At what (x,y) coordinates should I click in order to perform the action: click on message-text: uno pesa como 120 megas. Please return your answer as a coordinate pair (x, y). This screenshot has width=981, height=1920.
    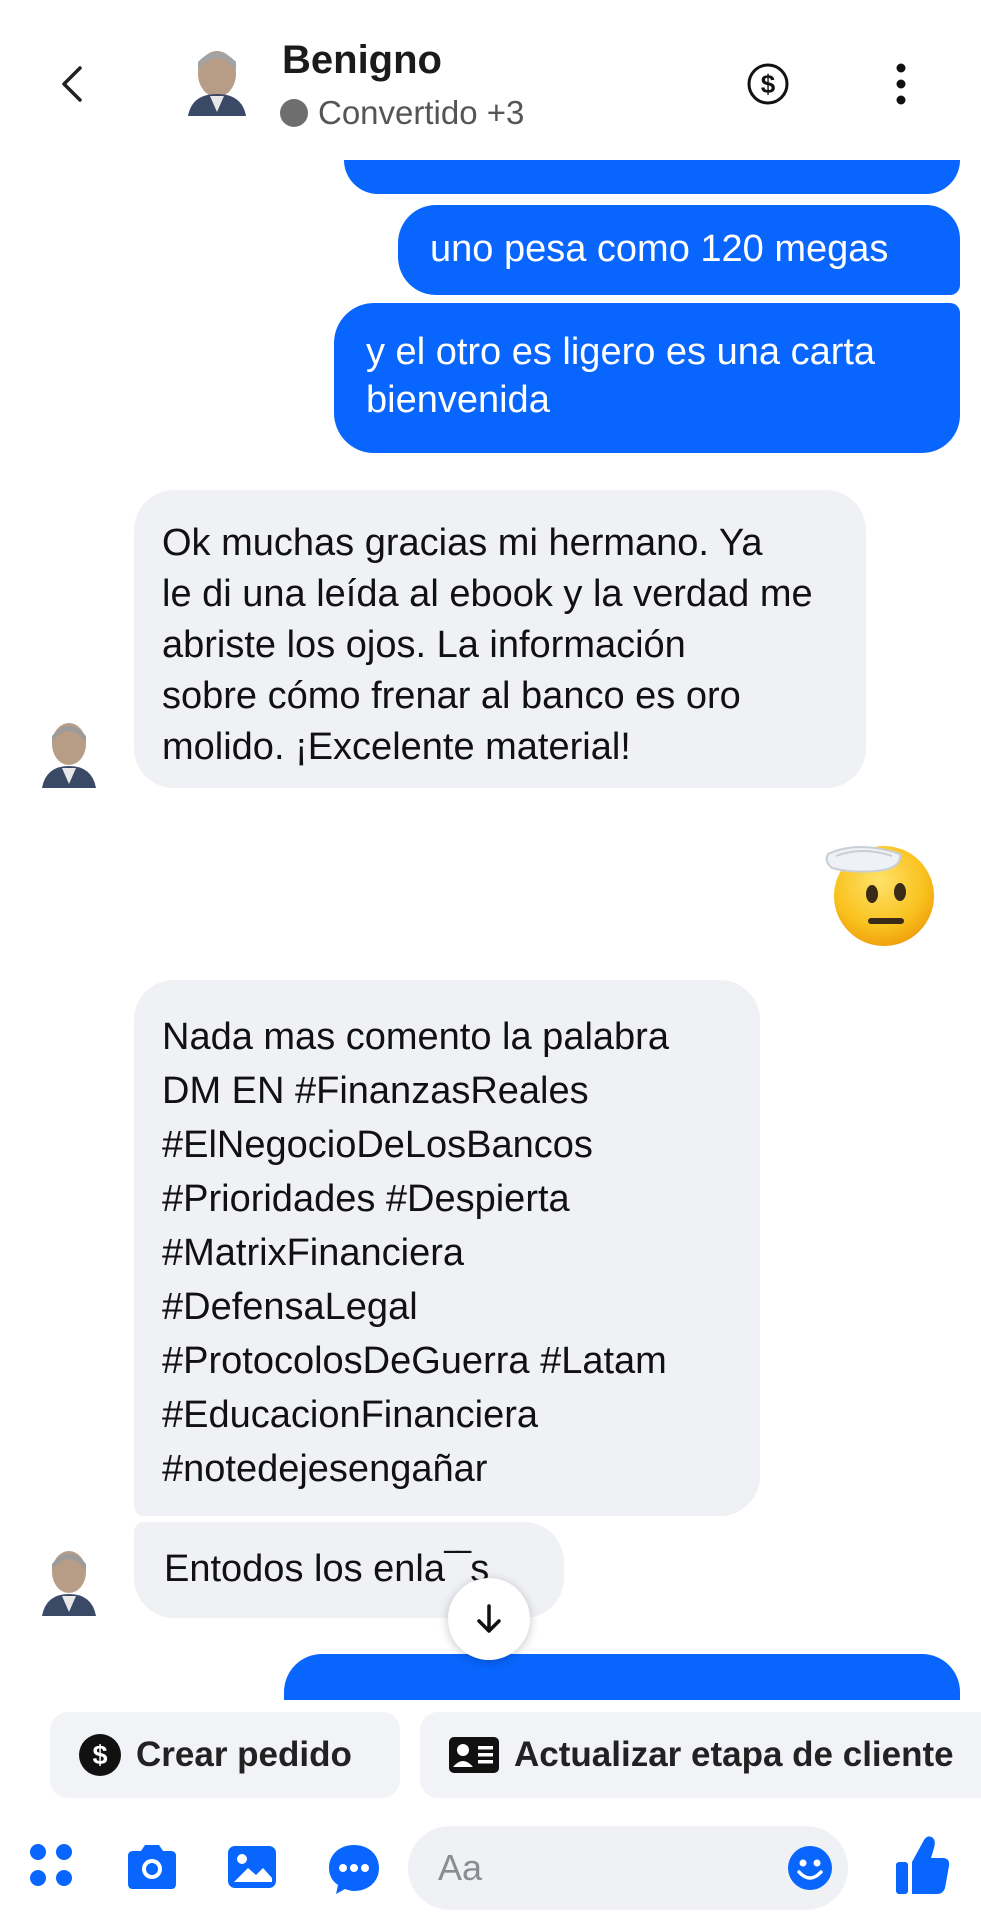
    Looking at the image, I should click on (659, 249).